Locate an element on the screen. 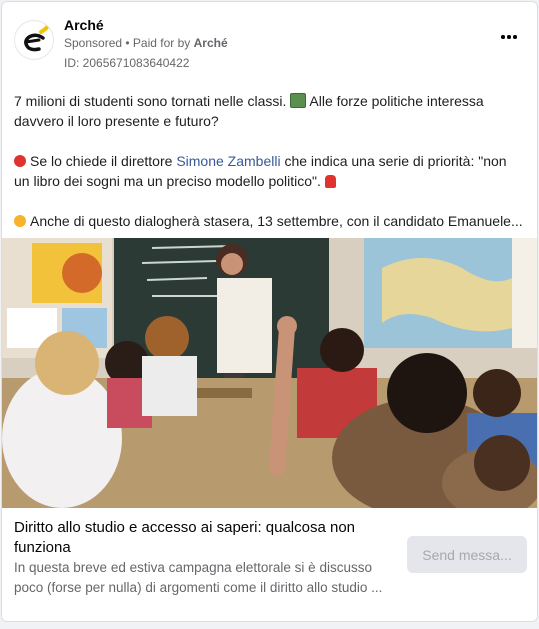 This screenshot has height=629, width=539. sponsored-meta: Sponsored • Paid for by Arché is located at coordinates (146, 43).